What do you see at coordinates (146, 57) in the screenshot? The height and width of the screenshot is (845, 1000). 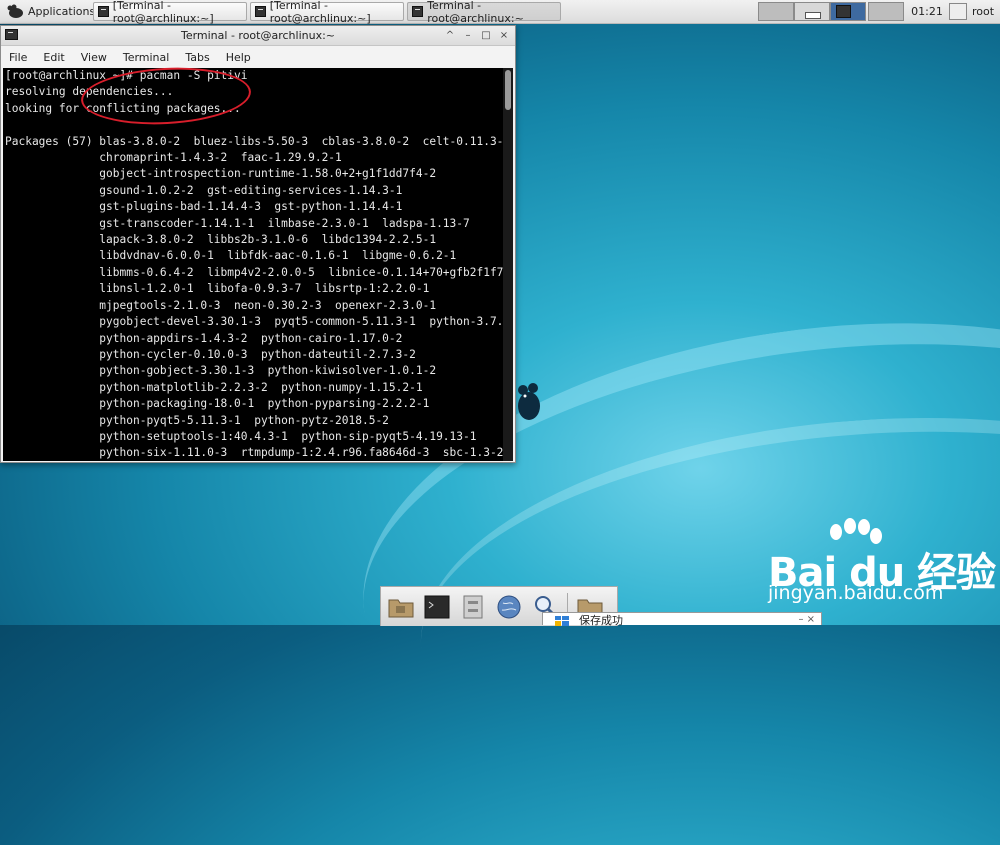 I see `menu-terminal: Terminal` at bounding box center [146, 57].